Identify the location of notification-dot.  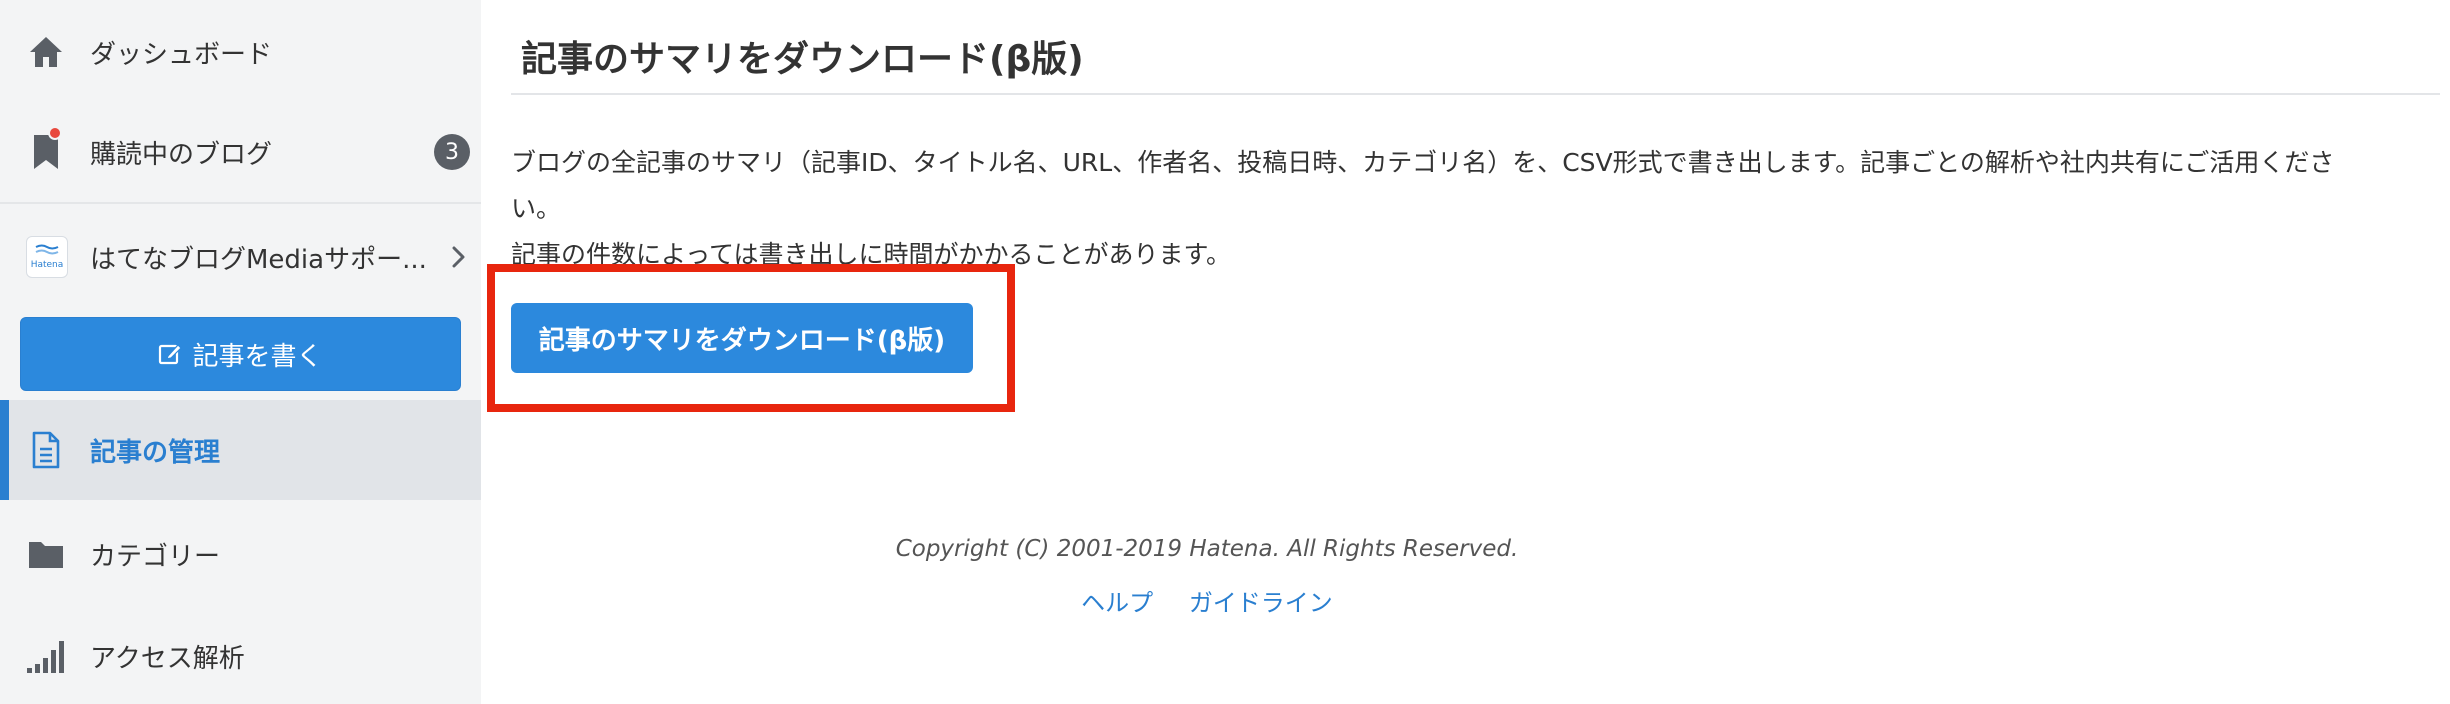
(55, 133).